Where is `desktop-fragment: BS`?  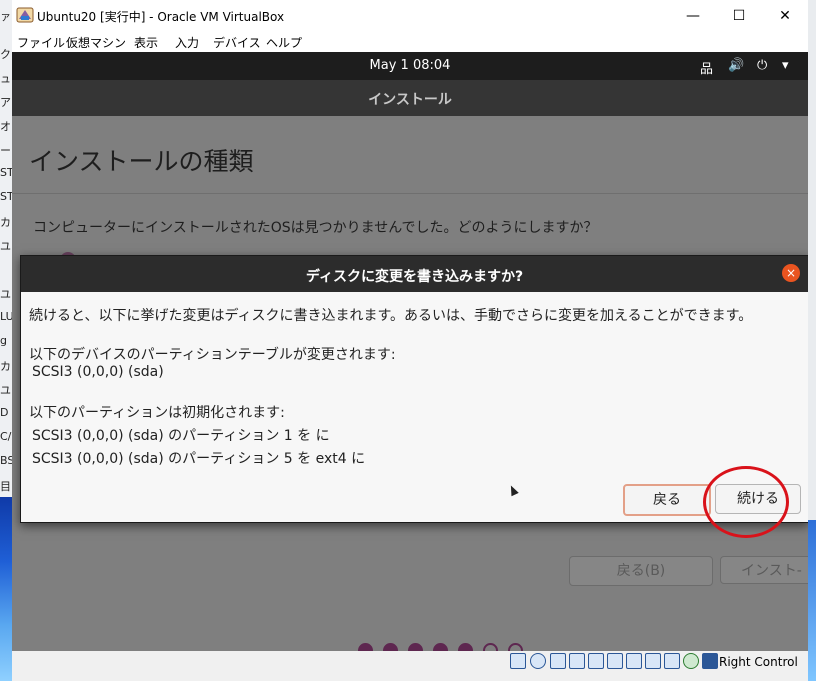
desktop-fragment: BS is located at coordinates (6, 460).